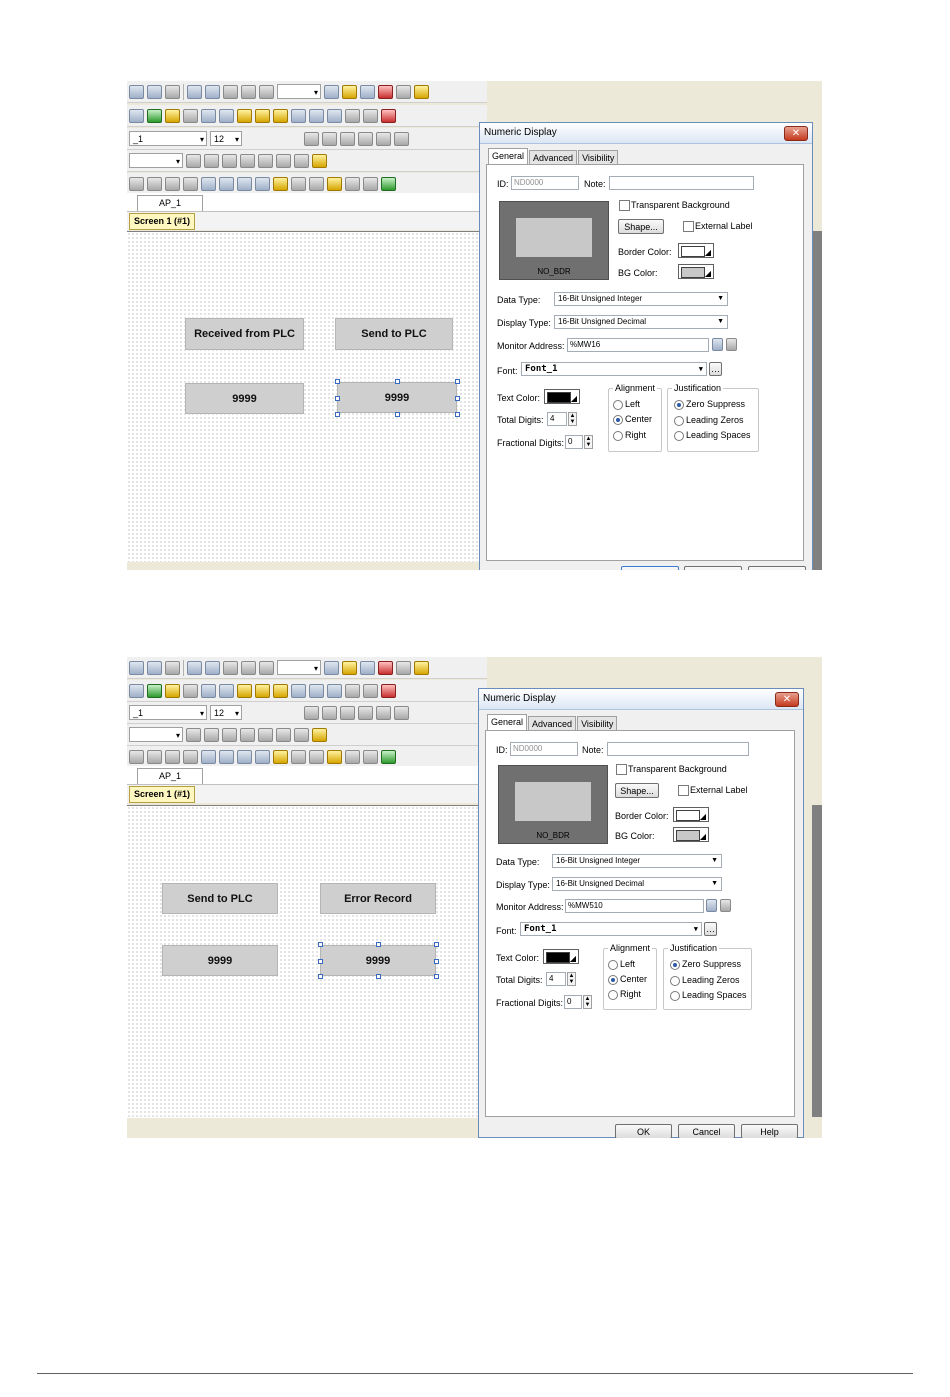  I want to click on cancel-button, so click(713, 568).